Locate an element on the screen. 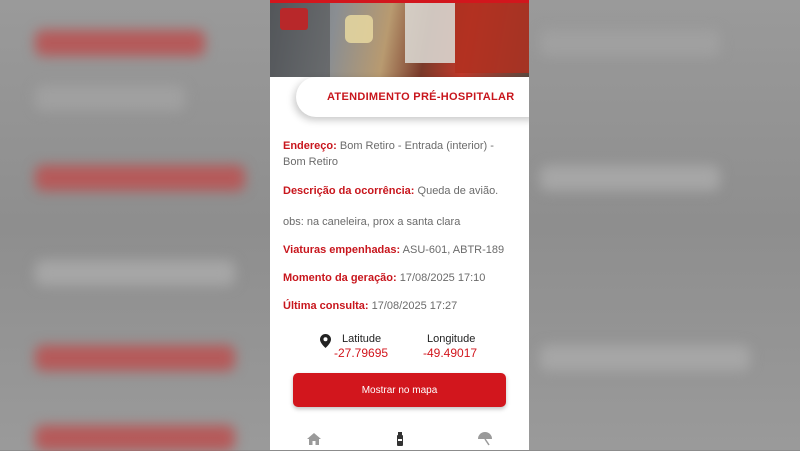 The height and width of the screenshot is (451, 800). description-row: Descrição da ocorrência: Queda de avião. is located at coordinates (400, 191).